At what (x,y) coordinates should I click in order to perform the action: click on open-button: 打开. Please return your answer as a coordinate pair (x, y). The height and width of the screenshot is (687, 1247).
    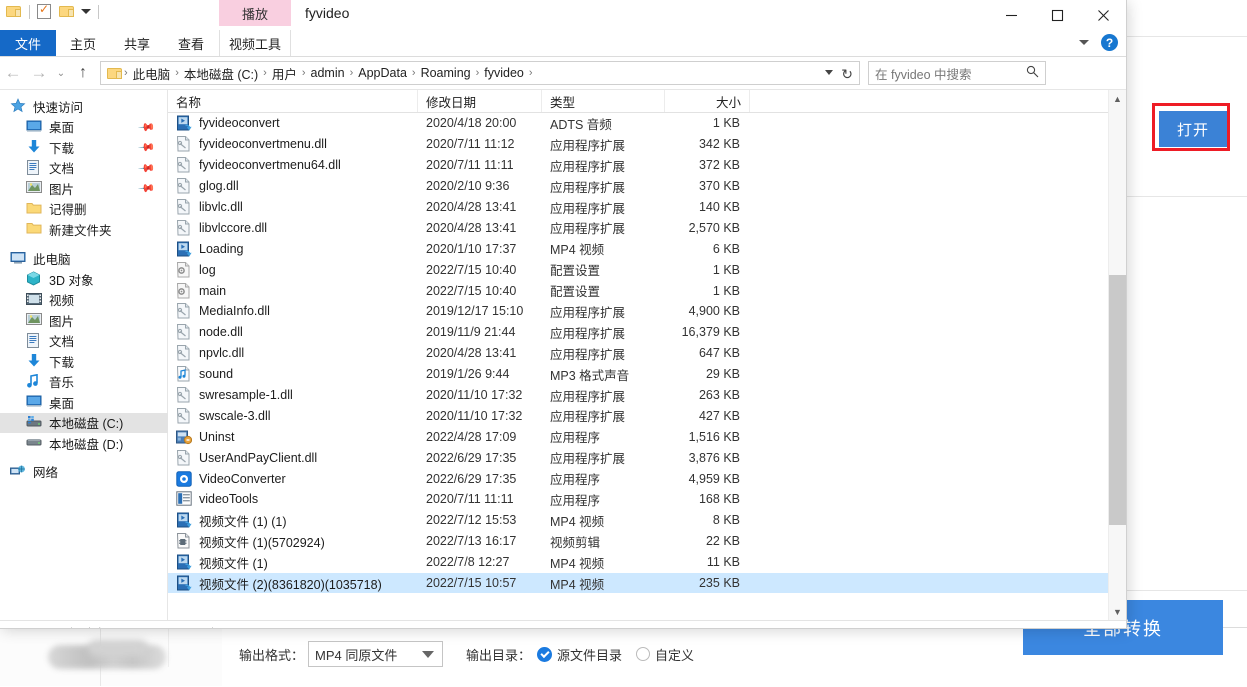
    Looking at the image, I should click on (1193, 129).